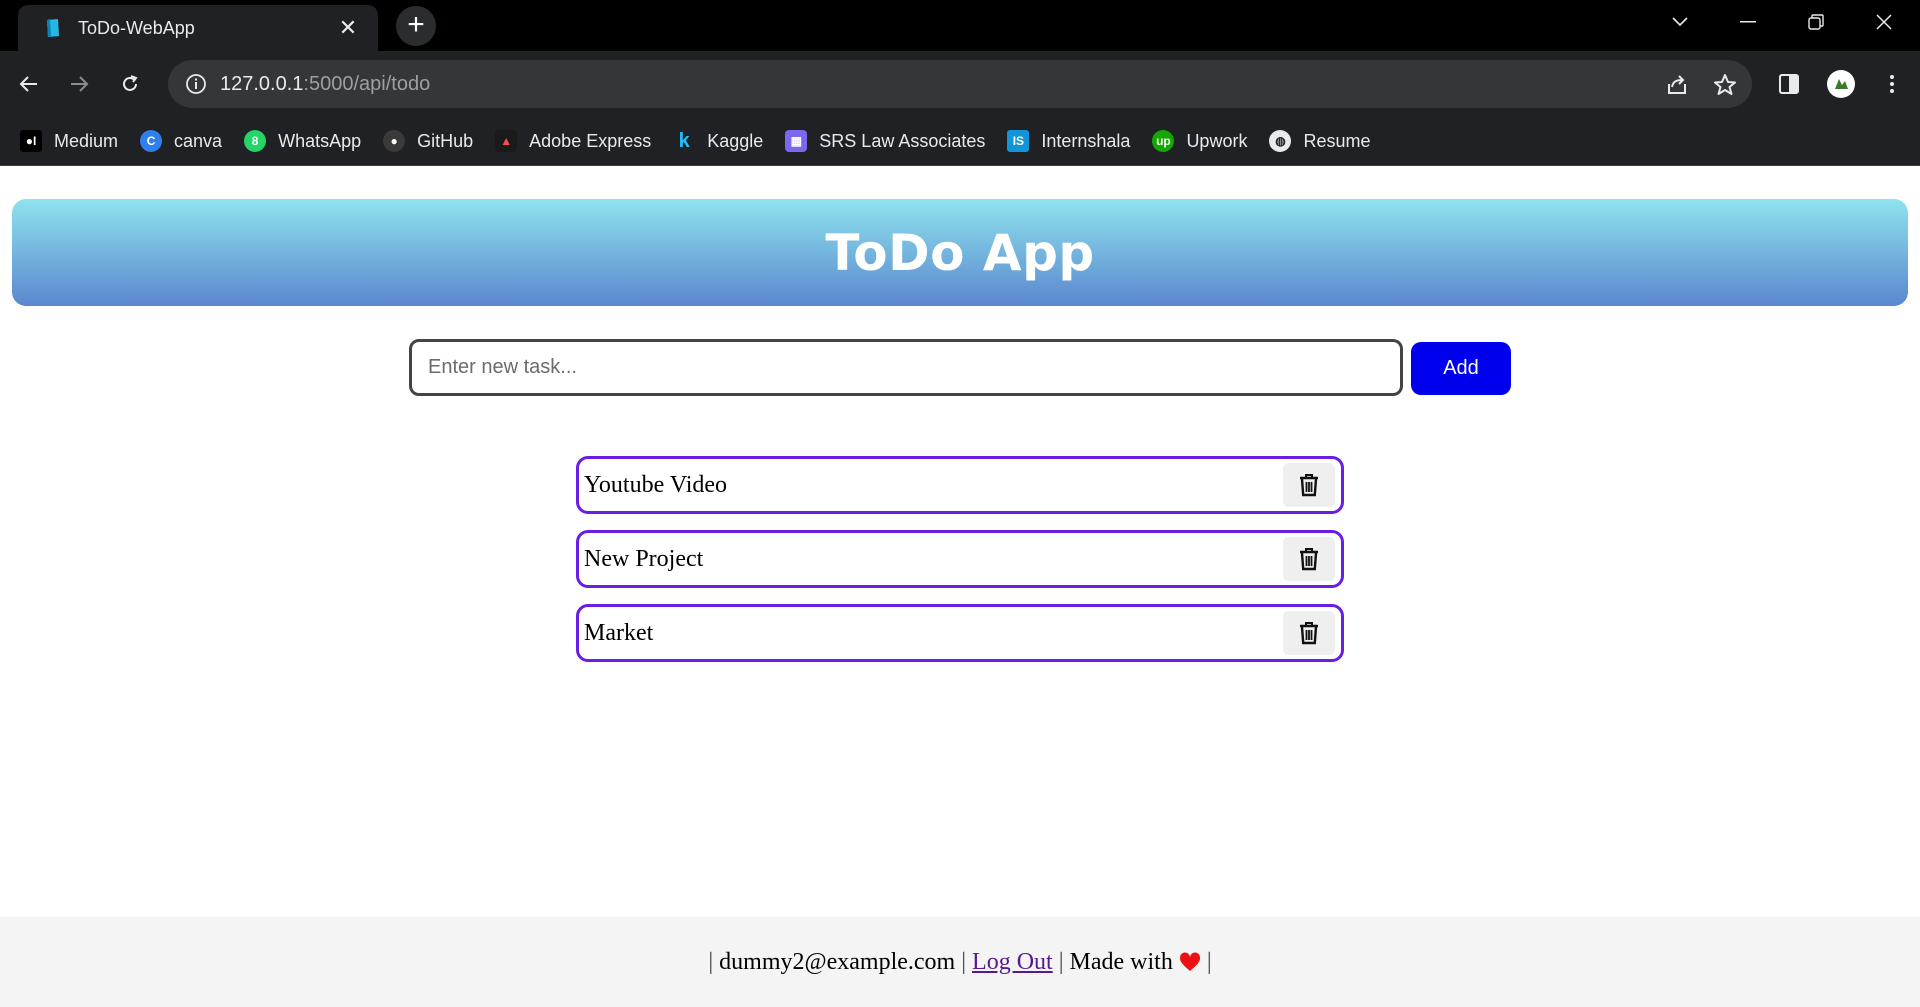 The image size is (1920, 1007). I want to click on bookmark-srs-law: ▦ SRS Law Associates, so click(885, 141).